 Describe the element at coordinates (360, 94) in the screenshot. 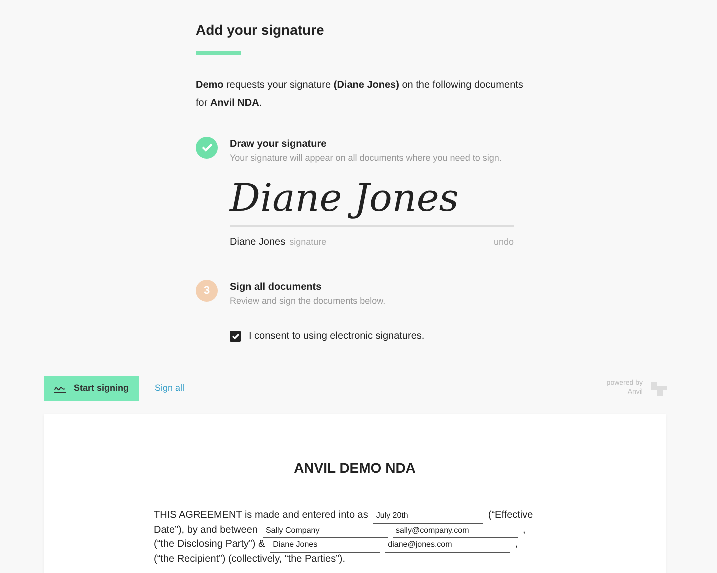

I see `intro-text: Demo requests your signature (Diane Jones) on the following documents for Anvil NDA.` at that location.